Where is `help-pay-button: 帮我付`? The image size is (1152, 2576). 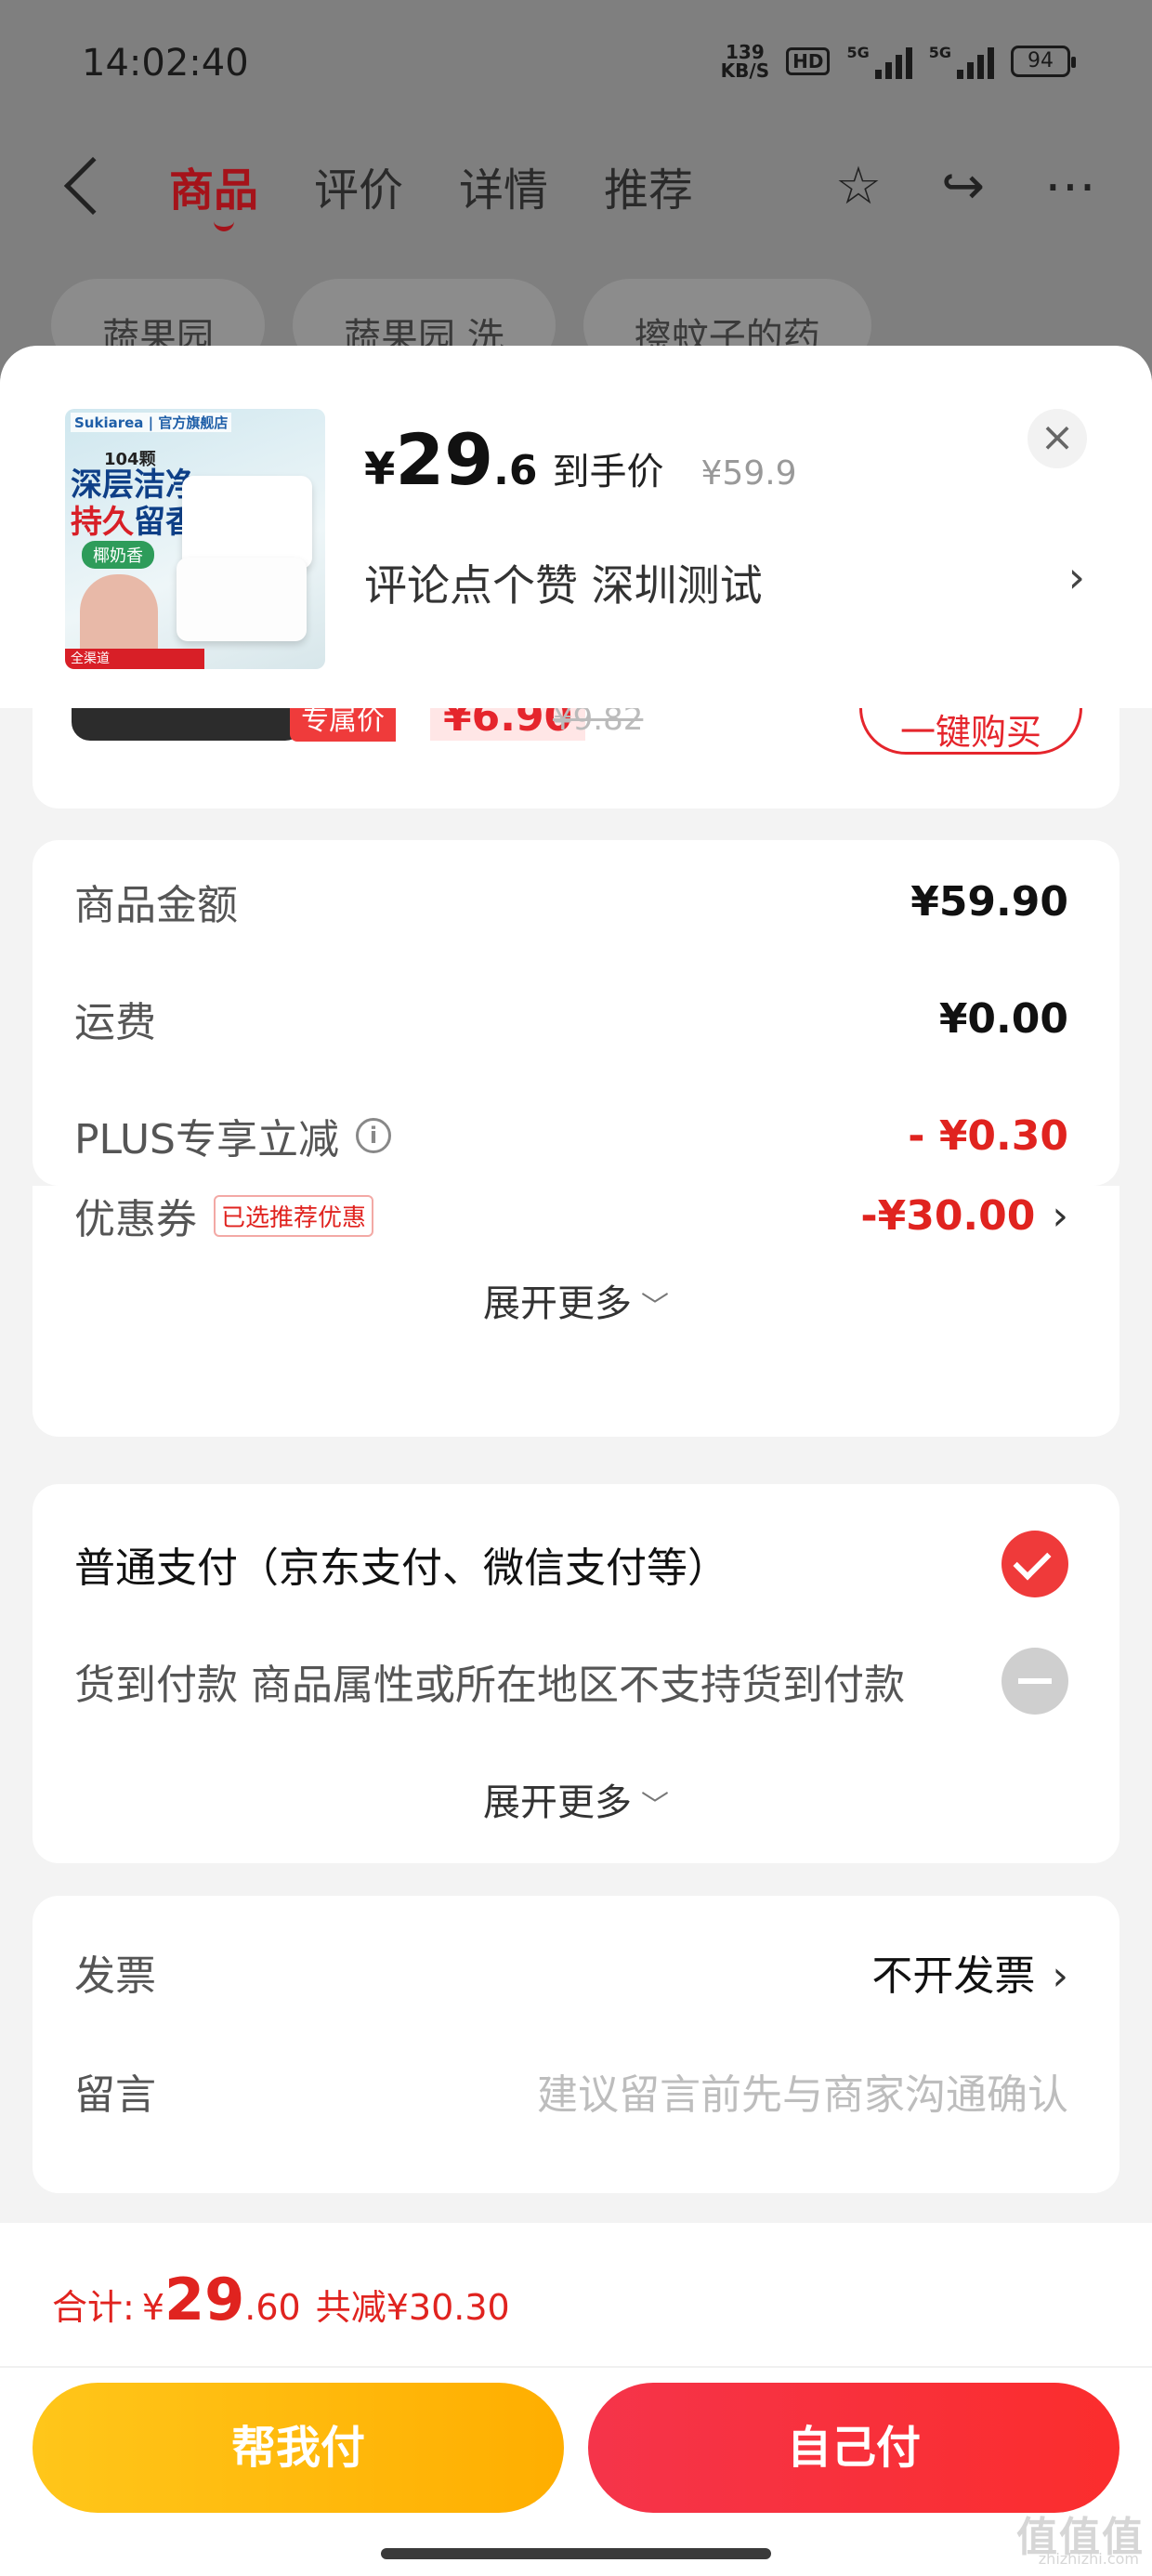 help-pay-button: 帮我付 is located at coordinates (298, 2448).